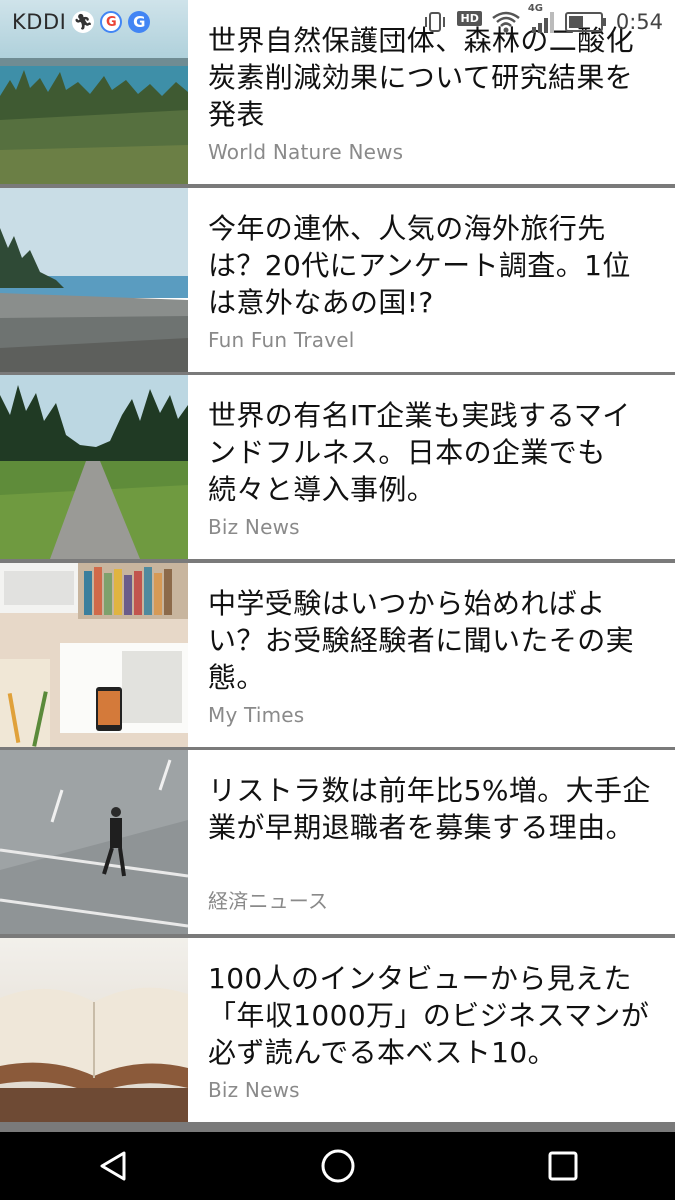  I want to click on article-headline: 世界の有名IT企業も実践するマインドフルネス。日本の企業でも続々と導入事例。, so click(432, 452).